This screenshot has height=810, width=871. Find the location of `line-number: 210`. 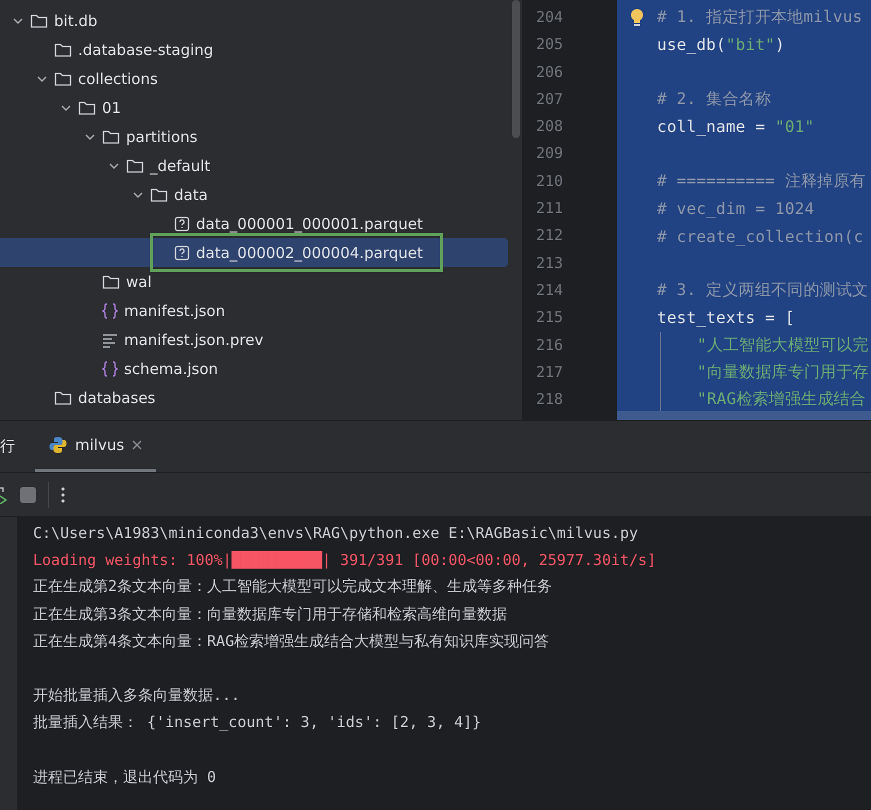

line-number: 210 is located at coordinates (549, 181).